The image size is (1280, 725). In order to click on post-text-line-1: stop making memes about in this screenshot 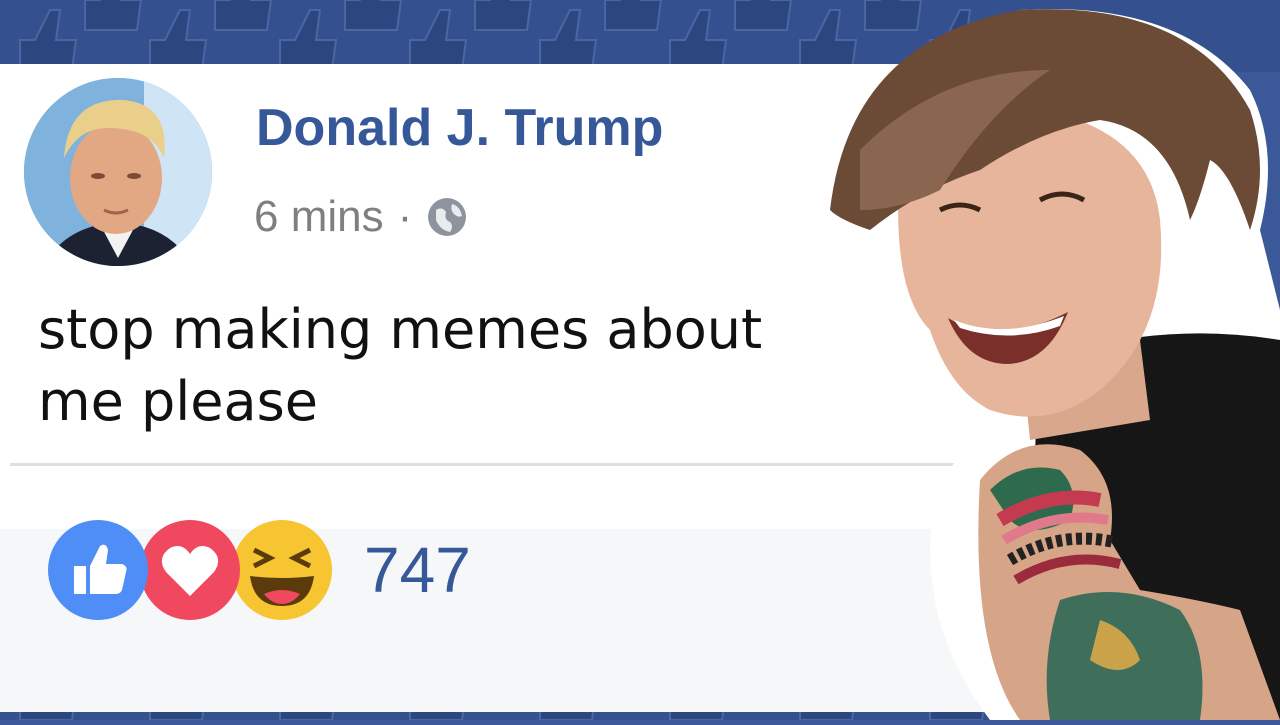, I will do `click(400, 329)`.